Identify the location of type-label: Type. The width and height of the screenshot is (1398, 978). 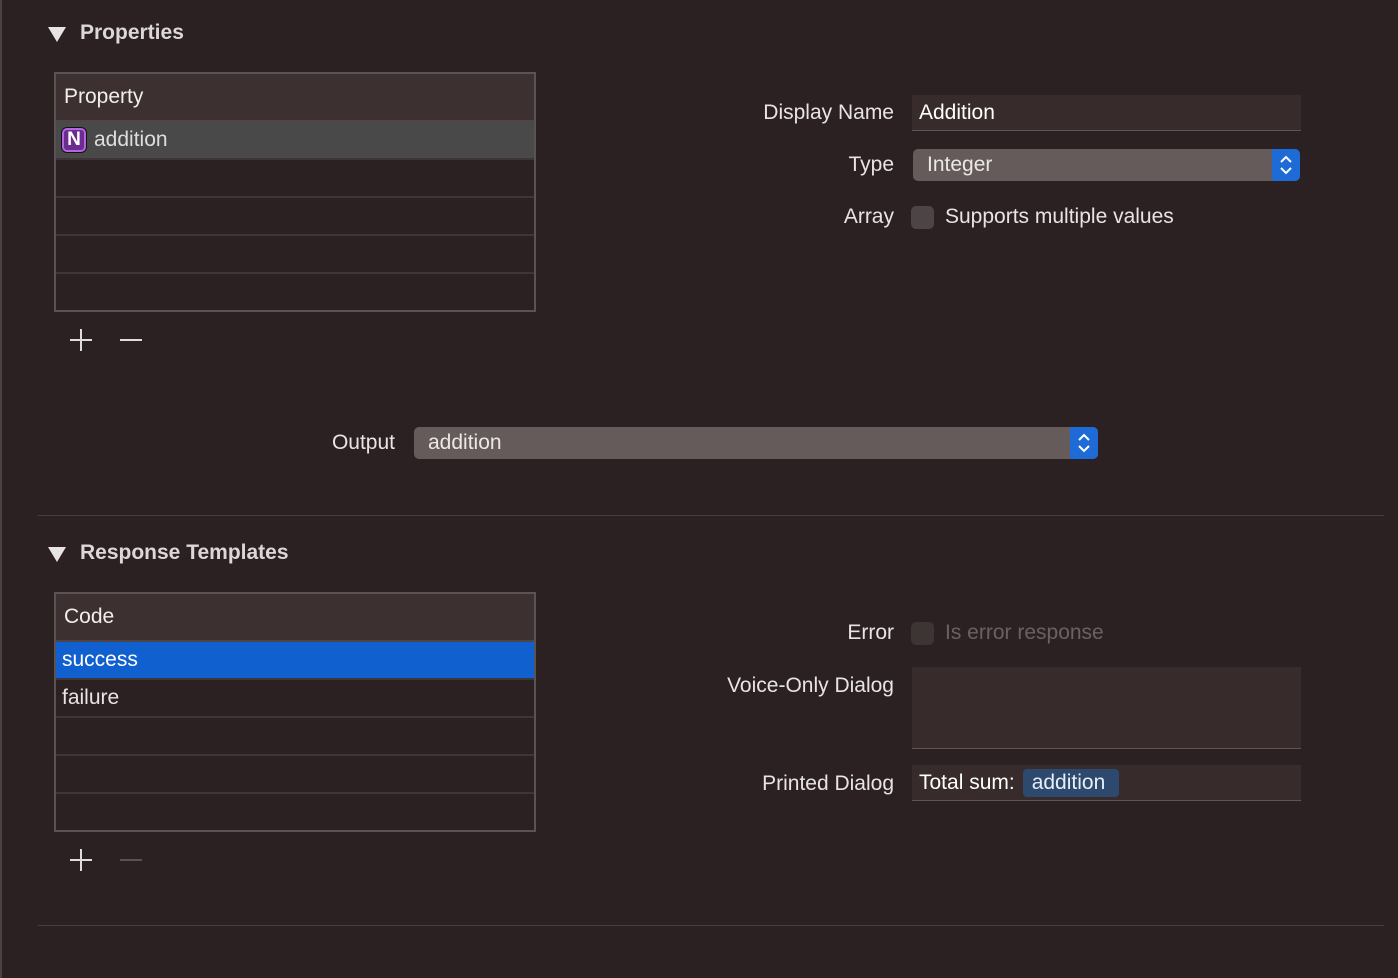
(871, 164).